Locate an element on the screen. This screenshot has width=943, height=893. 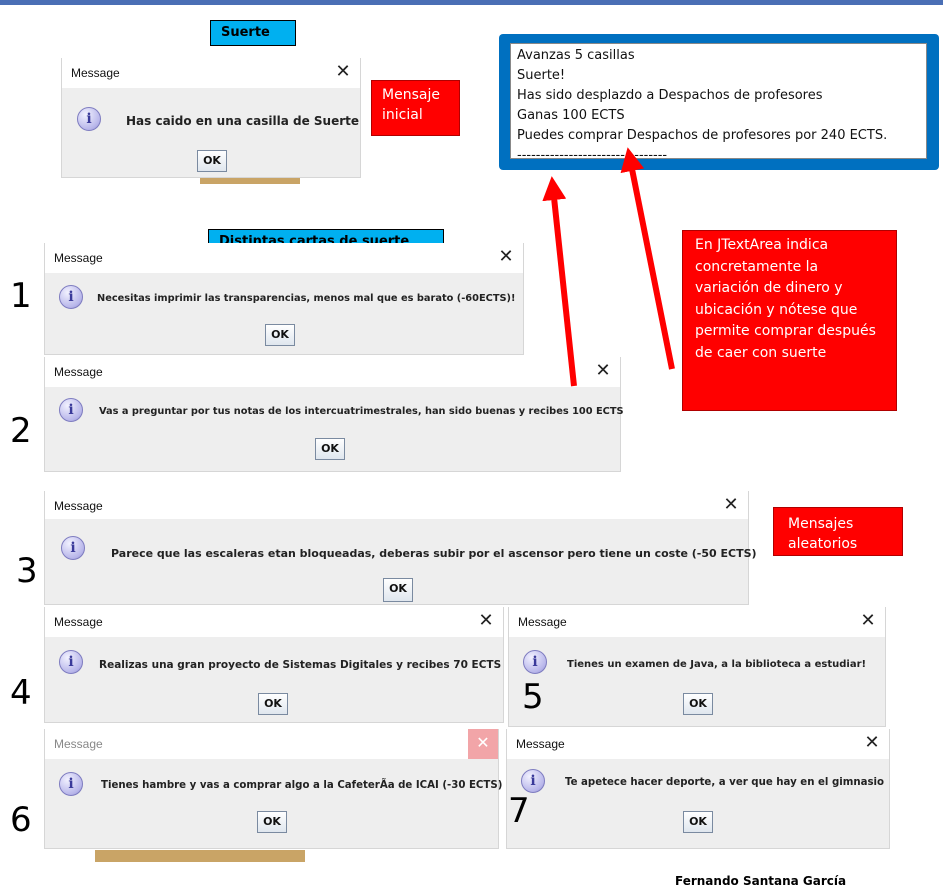
arrow-to-puedes-comprar is located at coordinates (647, 258).